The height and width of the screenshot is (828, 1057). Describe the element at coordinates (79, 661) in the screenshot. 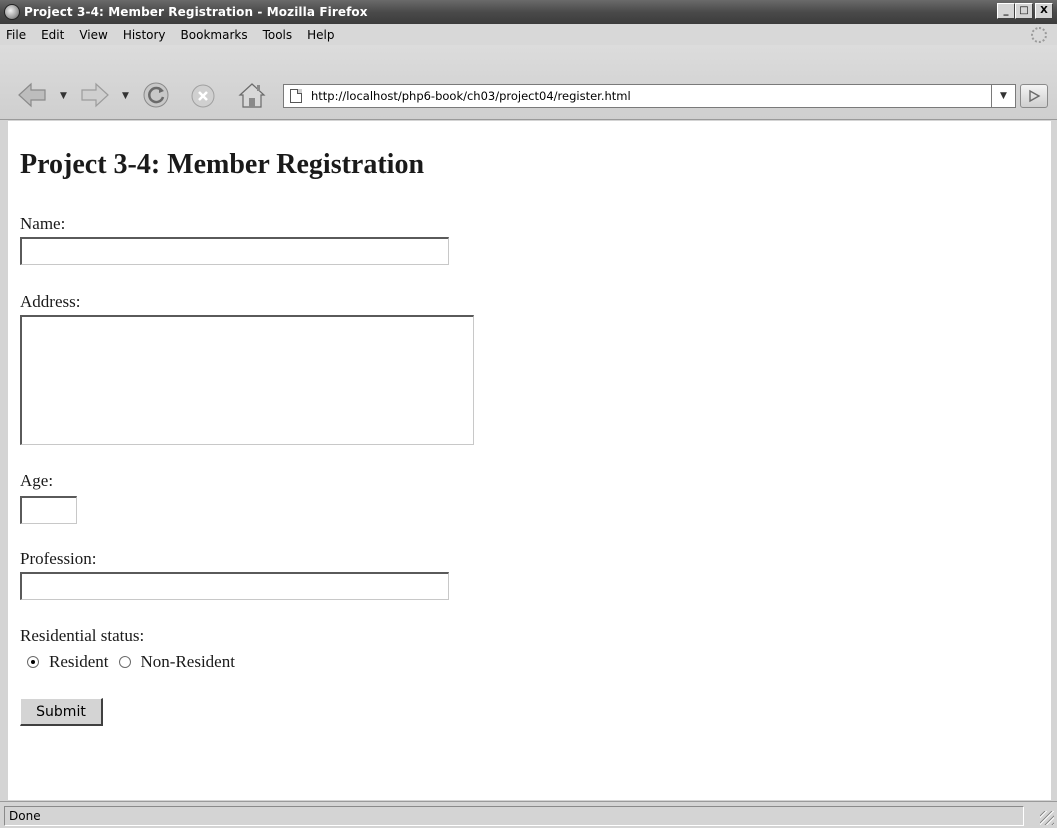

I see `resident-radio-label: Resident` at that location.